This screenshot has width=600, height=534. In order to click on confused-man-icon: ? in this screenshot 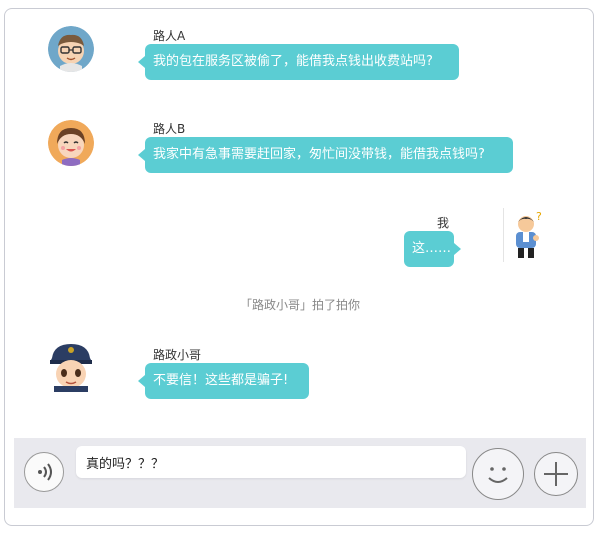, I will do `click(525, 235)`.